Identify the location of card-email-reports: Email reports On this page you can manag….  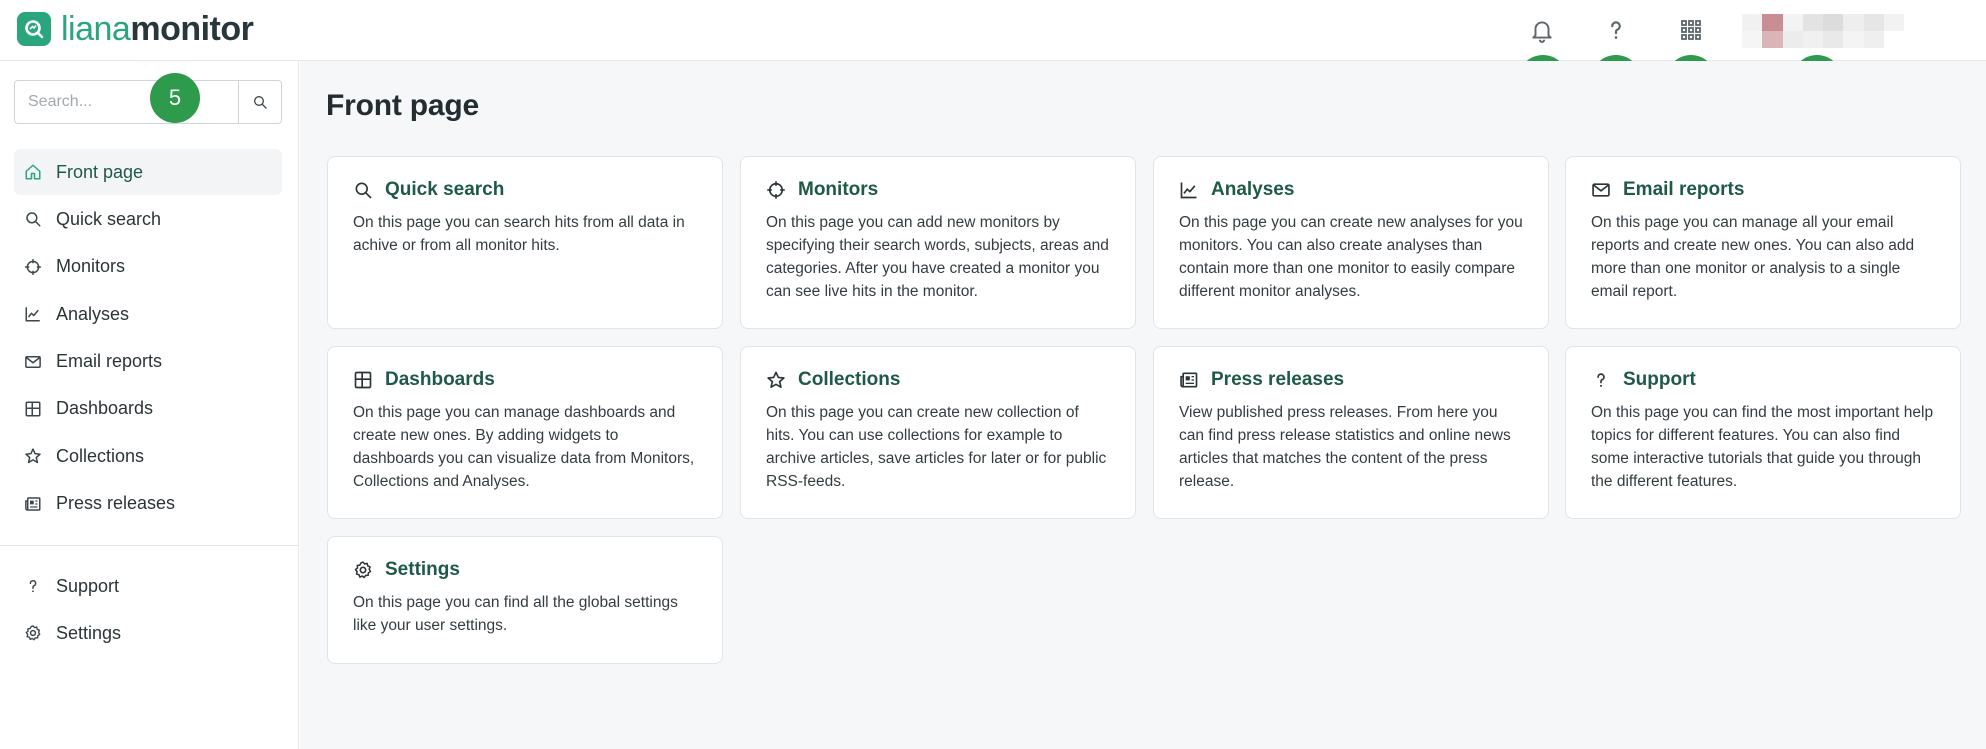
(1763, 242).